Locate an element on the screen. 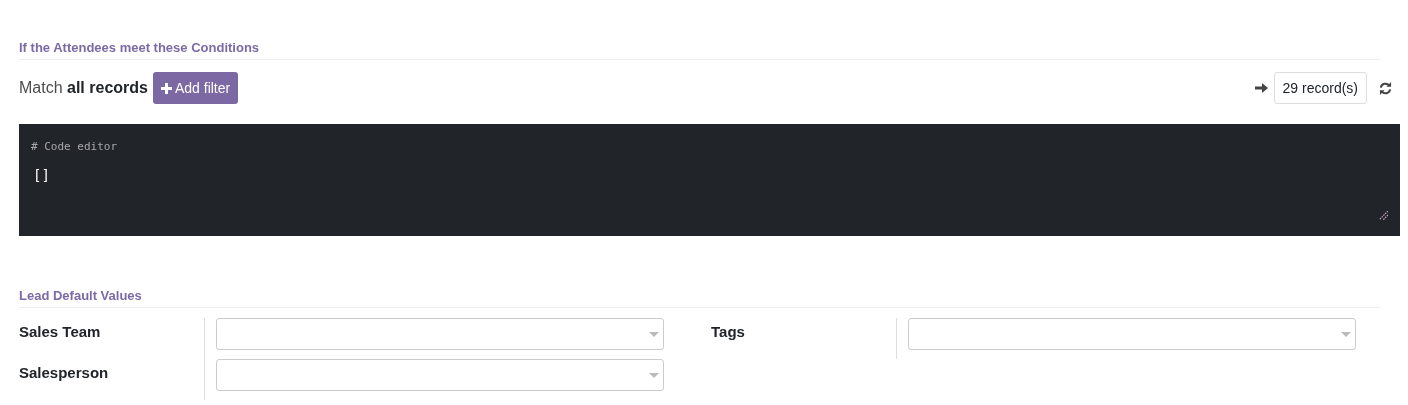  code-comment: # Code editor is located at coordinates (75, 146).